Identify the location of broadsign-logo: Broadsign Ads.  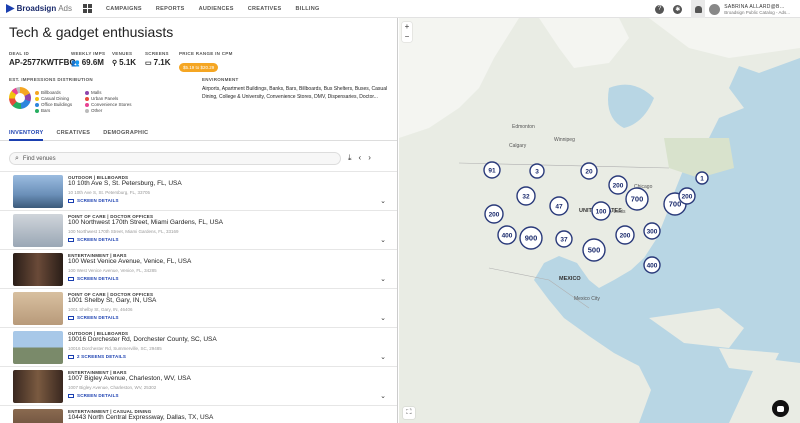
(39, 8).